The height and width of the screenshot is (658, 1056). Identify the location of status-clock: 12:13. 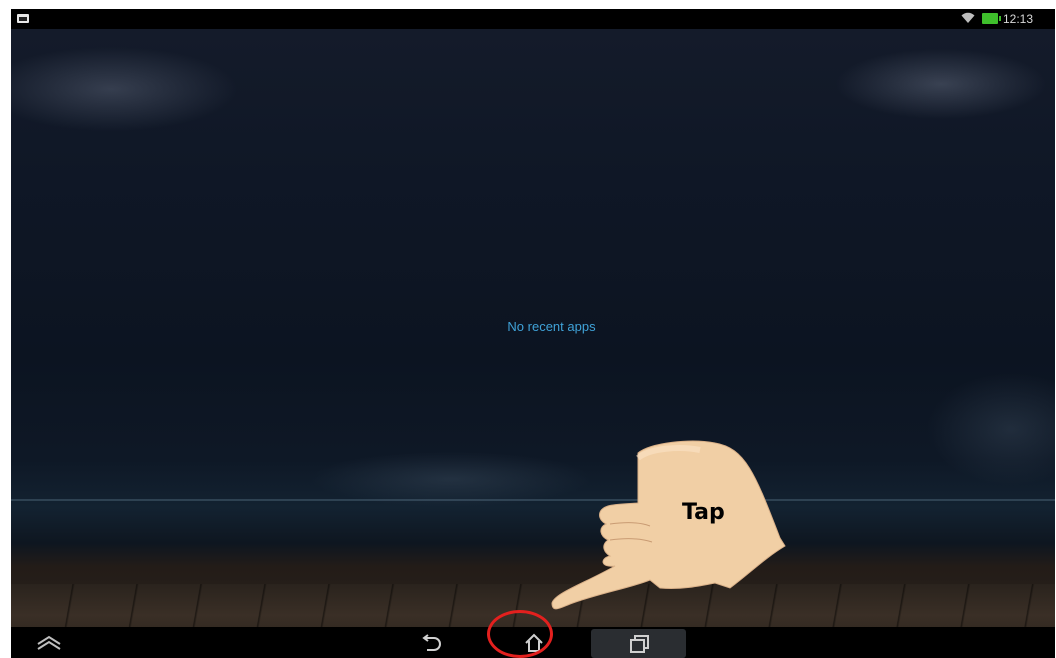
(1018, 19).